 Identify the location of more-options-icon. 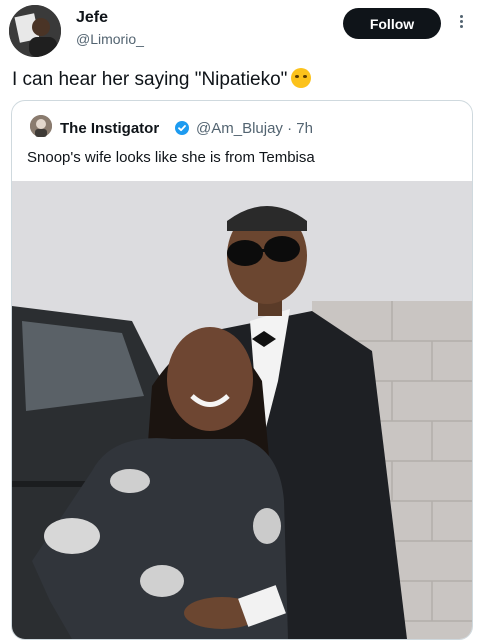
(461, 23).